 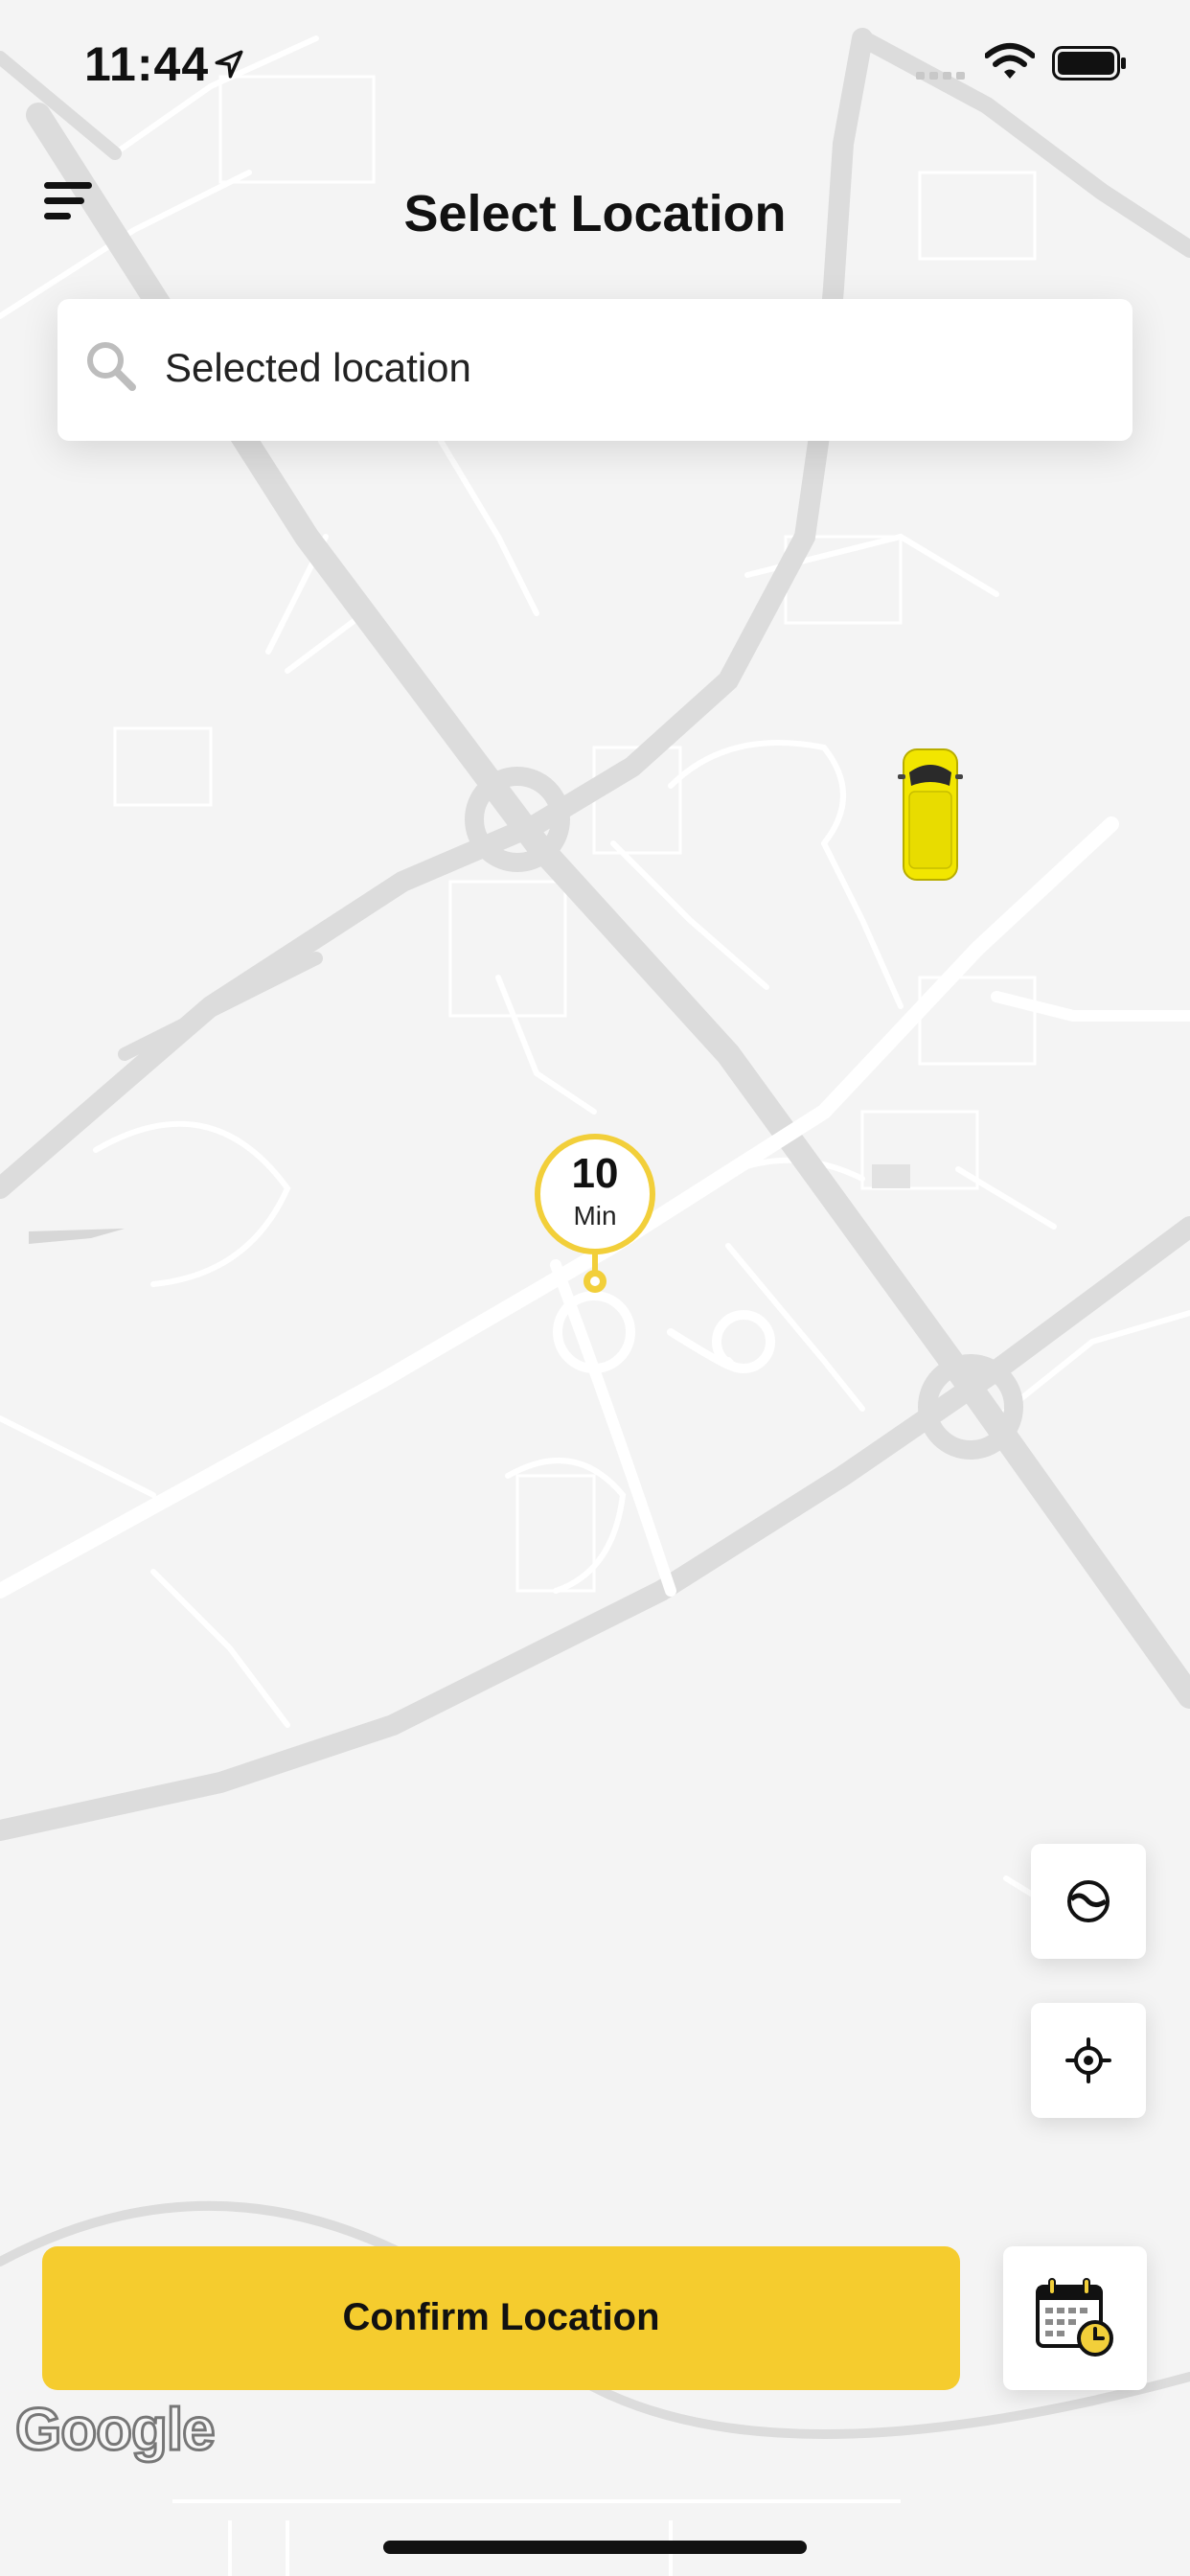 I want to click on signal-icon, so click(x=941, y=76).